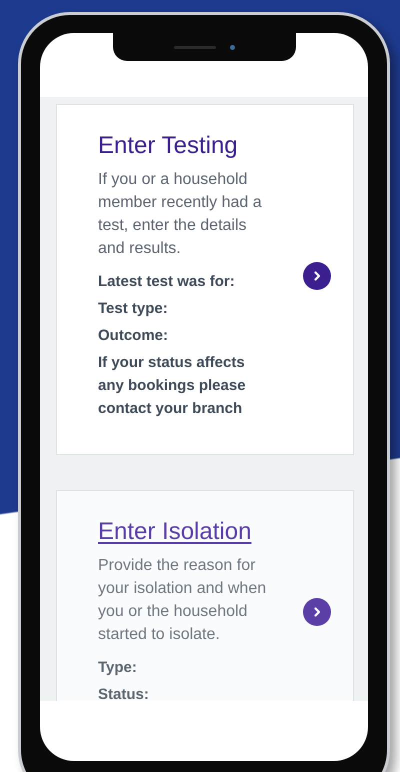  I want to click on card-title: Enter Isolation, so click(186, 532).